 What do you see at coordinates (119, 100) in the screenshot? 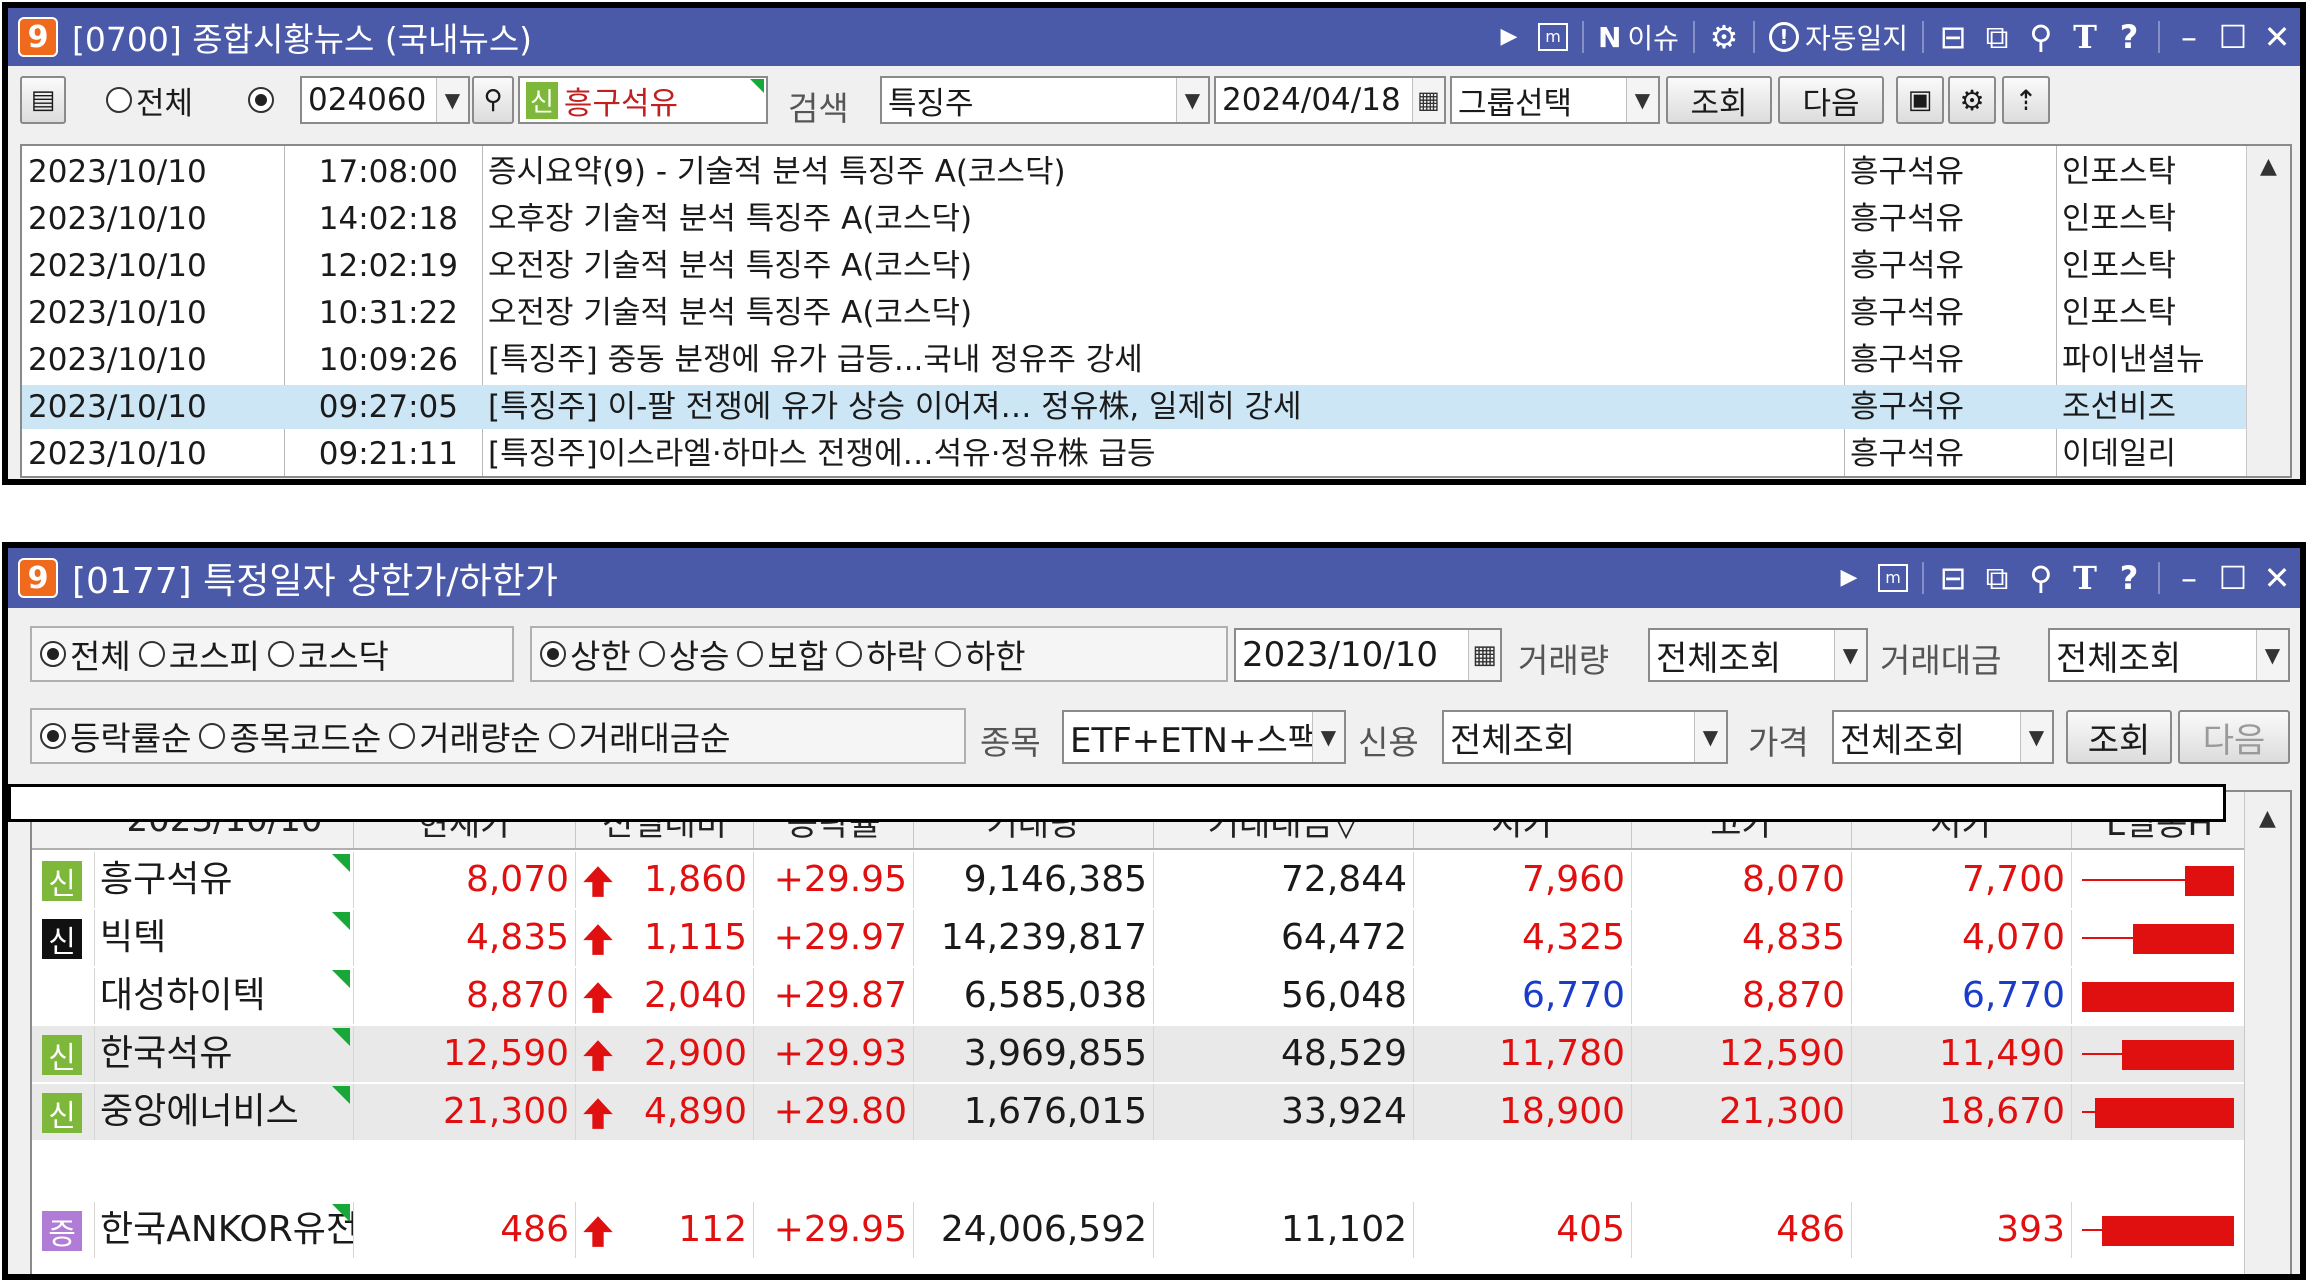
I see `radio-all-circle` at bounding box center [119, 100].